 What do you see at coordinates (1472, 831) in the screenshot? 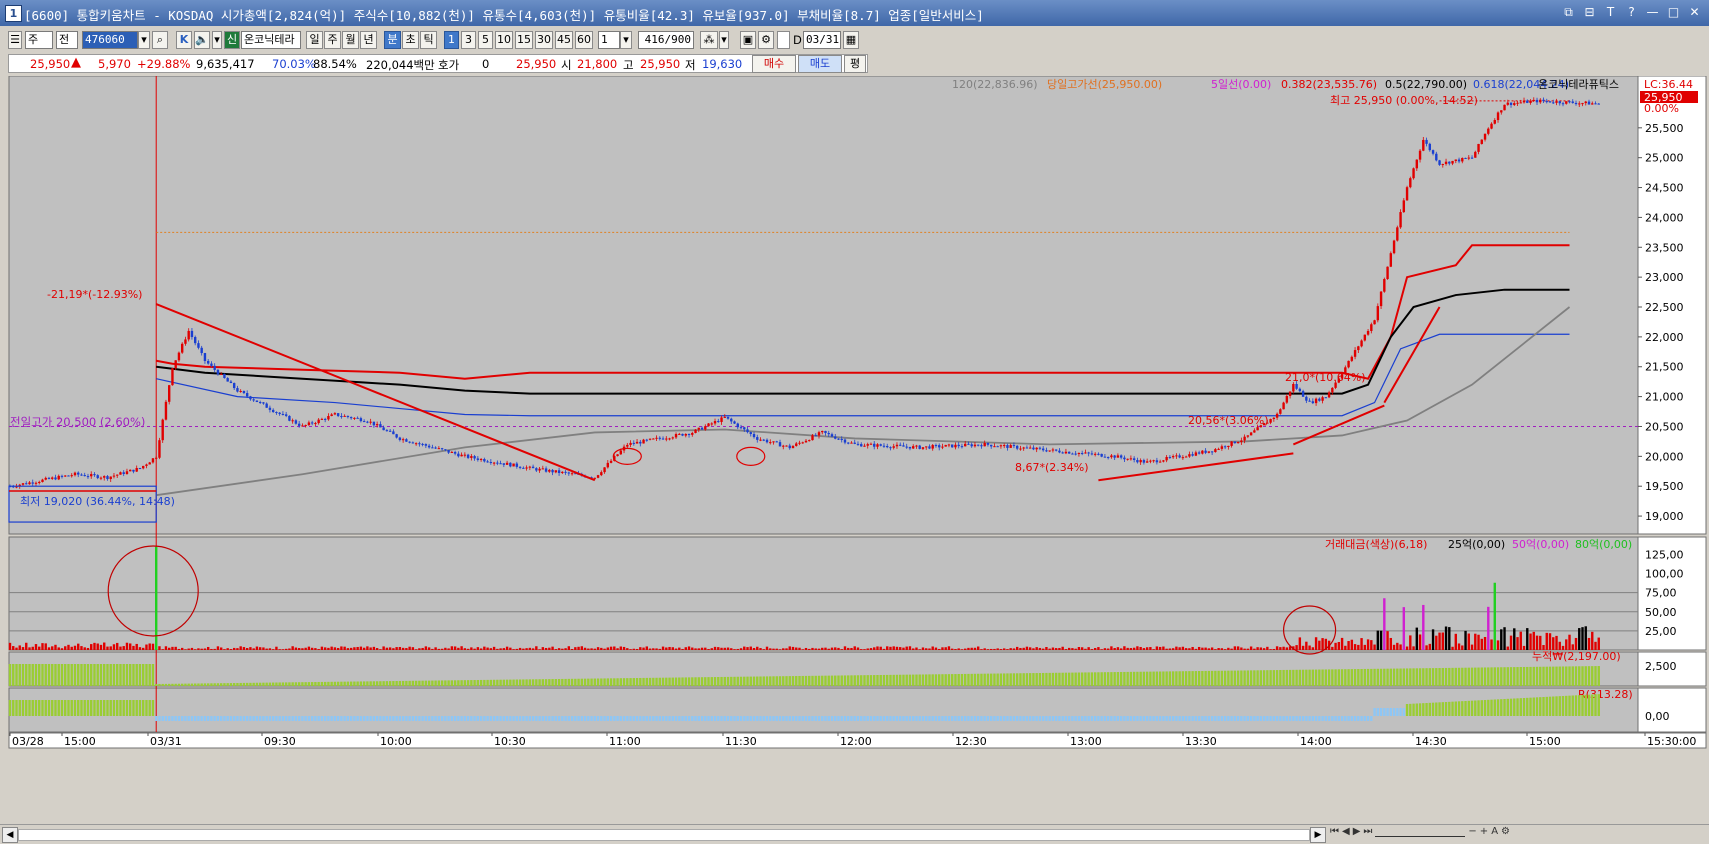
I see `zoom-out-icon: −` at bounding box center [1472, 831].